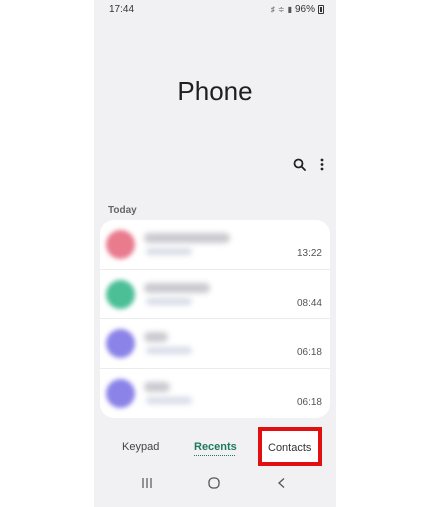 The width and height of the screenshot is (430, 507). I want to click on status-bar: 17:44 ♯ ≑ ▮ 96%, so click(215, 10).